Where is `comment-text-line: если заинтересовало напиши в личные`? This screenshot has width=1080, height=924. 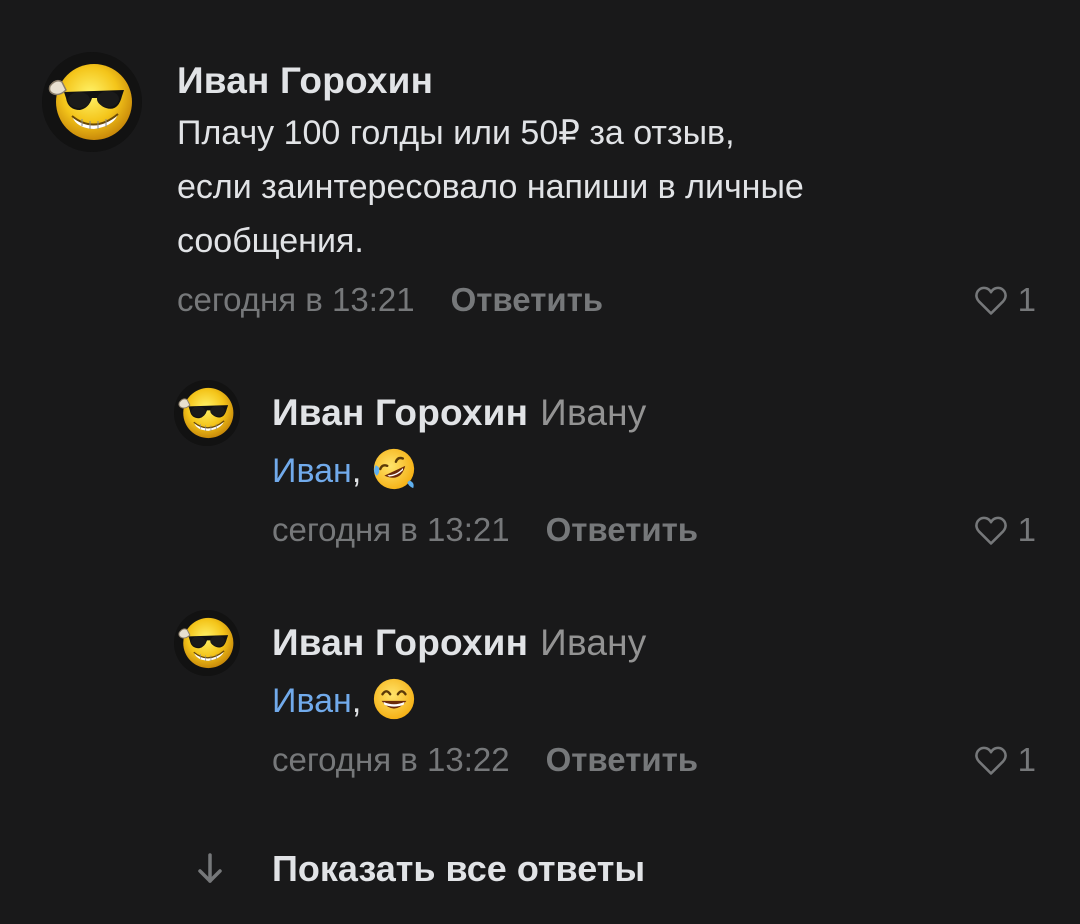 comment-text-line: если заинтересовало напиши в личные is located at coordinates (490, 187).